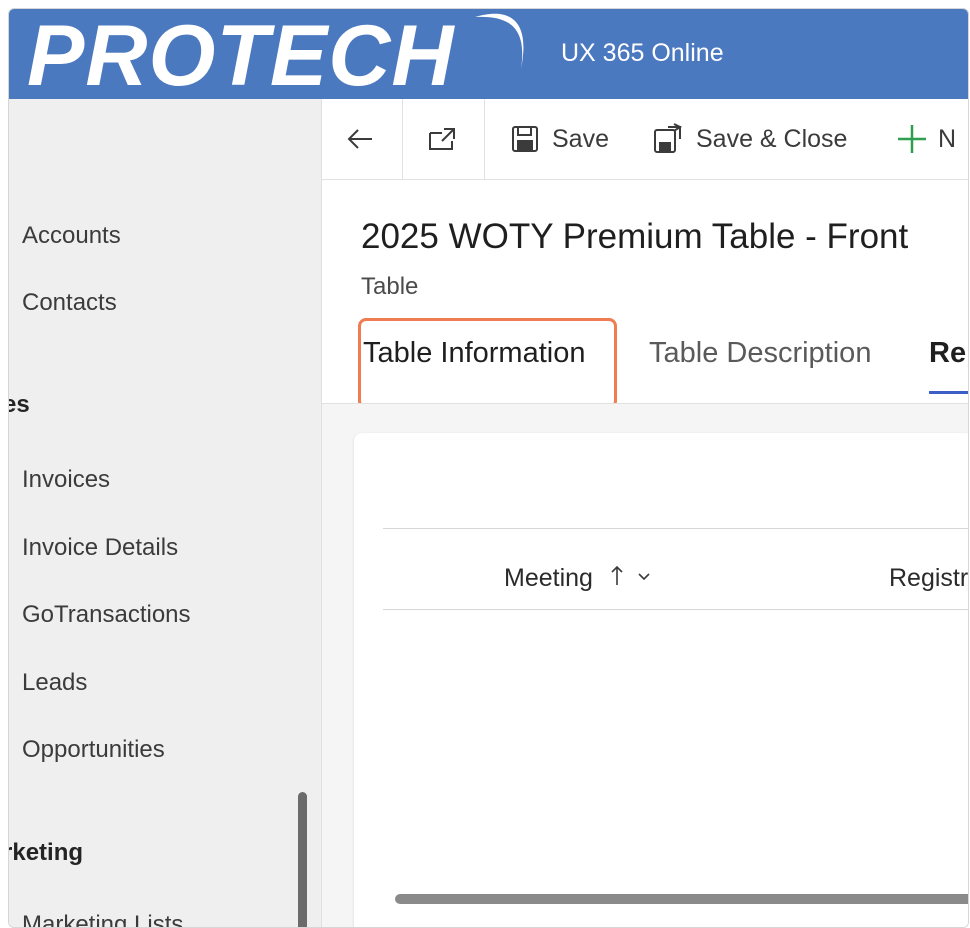 The image size is (970, 928). What do you see at coordinates (912, 139) in the screenshot?
I see `plus-icon` at bounding box center [912, 139].